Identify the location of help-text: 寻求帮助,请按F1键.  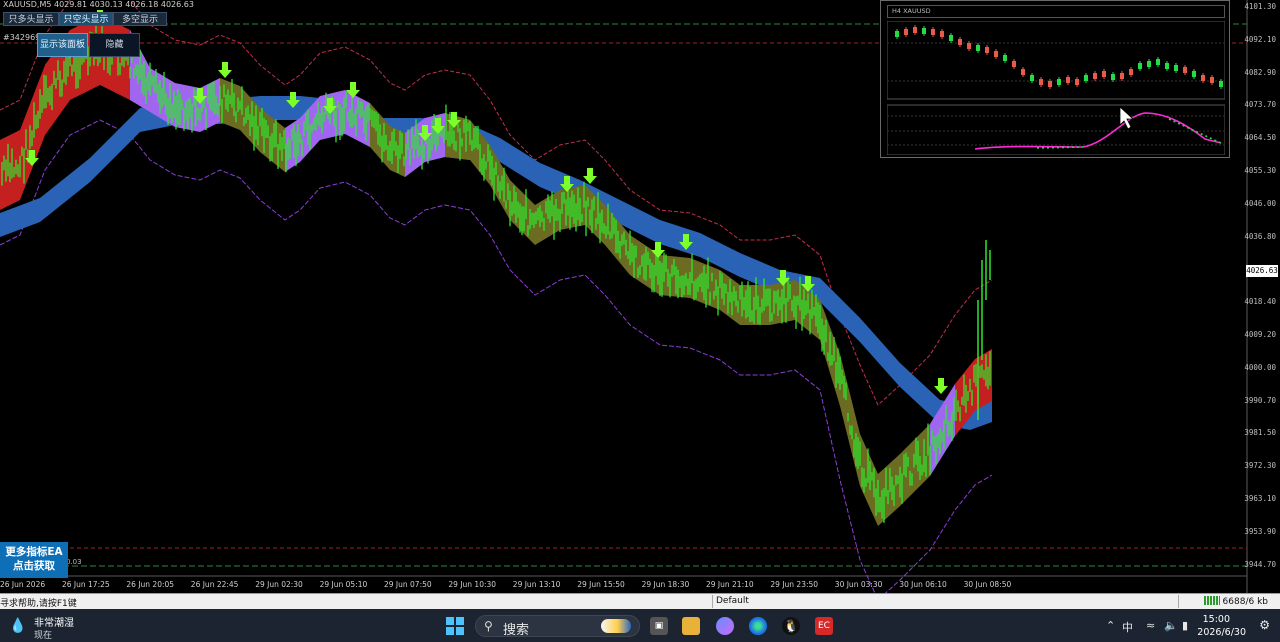
(38, 604).